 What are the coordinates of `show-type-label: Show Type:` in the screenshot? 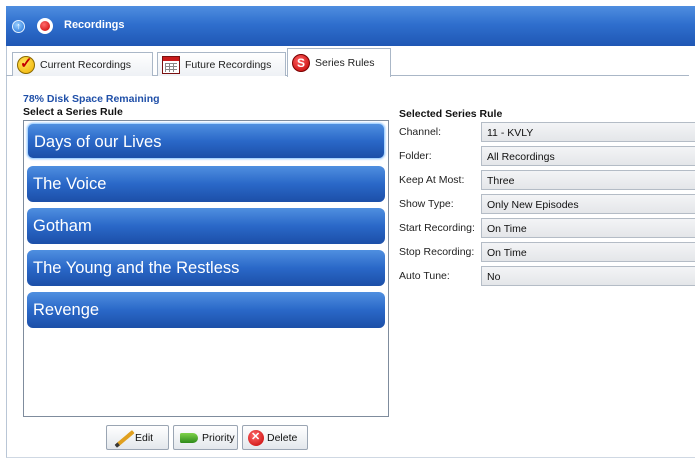 It's located at (426, 204).